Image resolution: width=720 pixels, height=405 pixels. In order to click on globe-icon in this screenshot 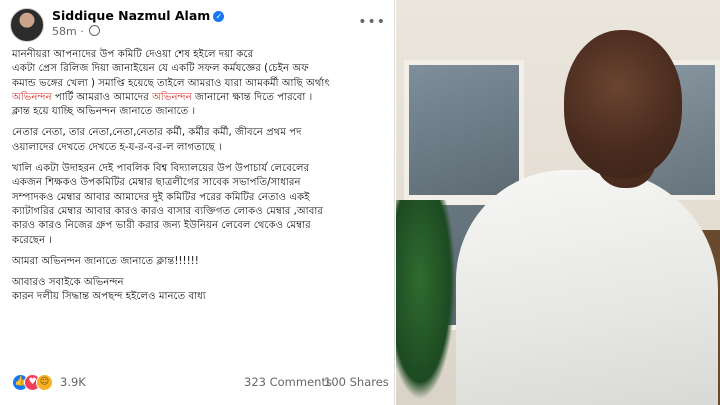, I will do `click(95, 30)`.